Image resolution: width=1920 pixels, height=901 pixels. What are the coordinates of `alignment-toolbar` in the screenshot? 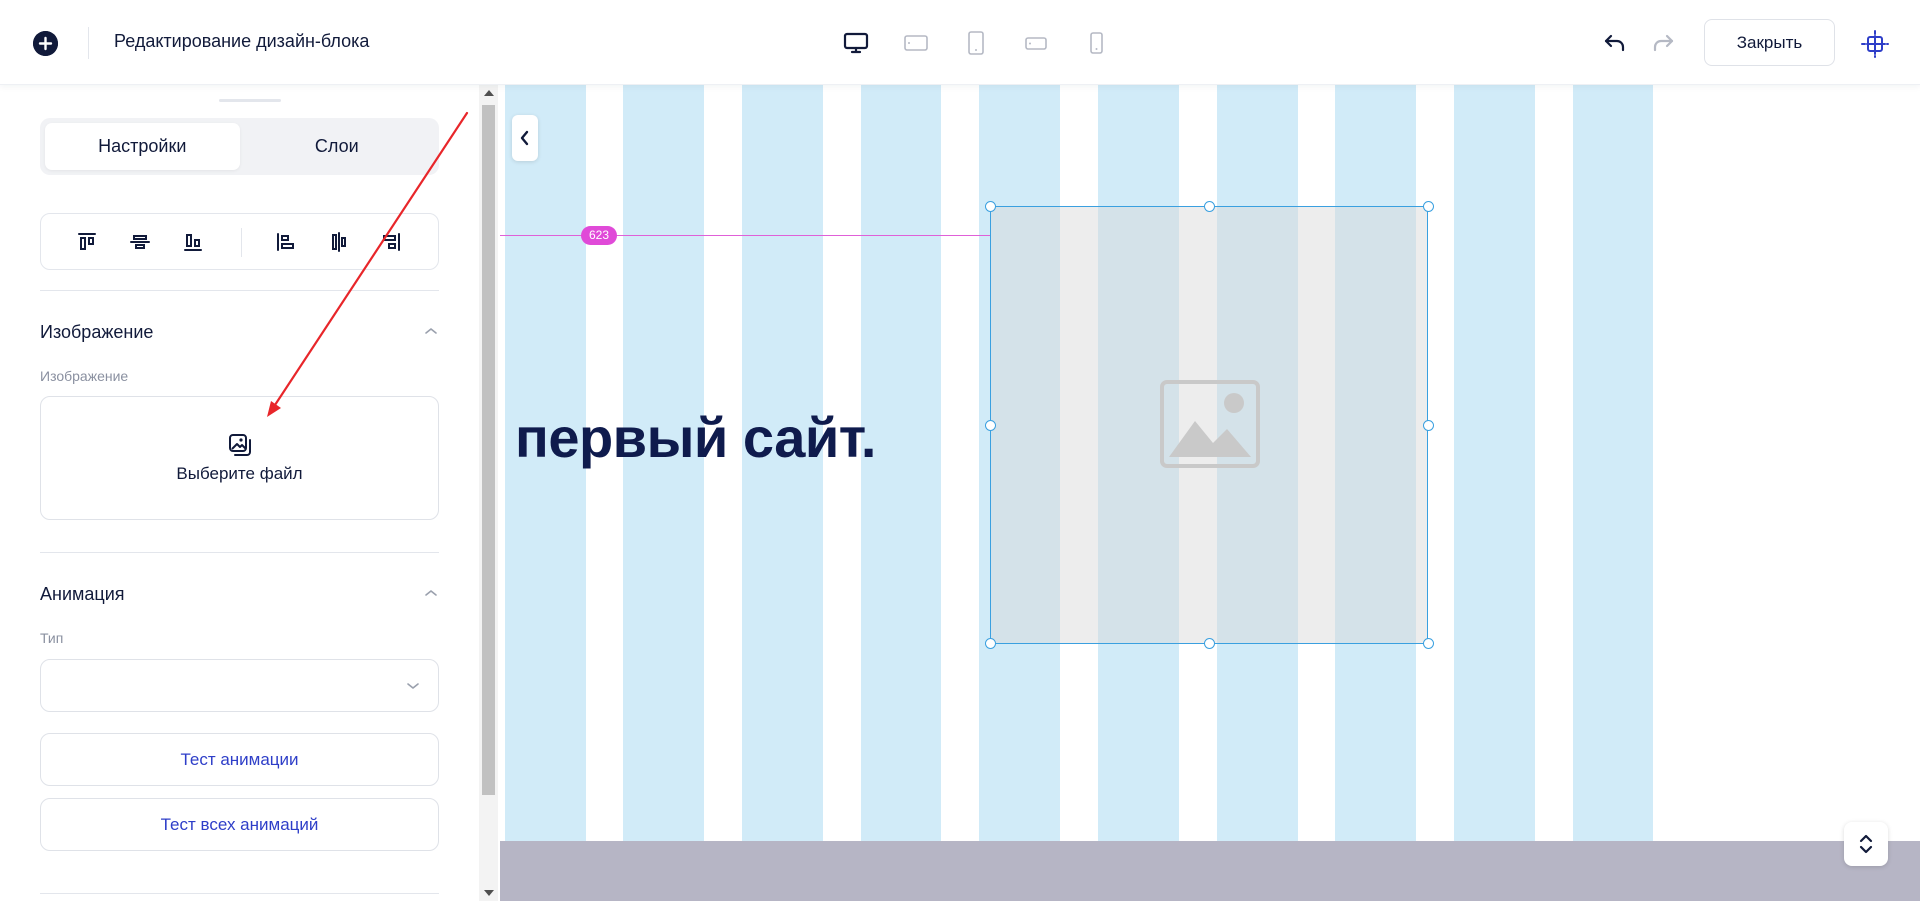 It's located at (239, 241).